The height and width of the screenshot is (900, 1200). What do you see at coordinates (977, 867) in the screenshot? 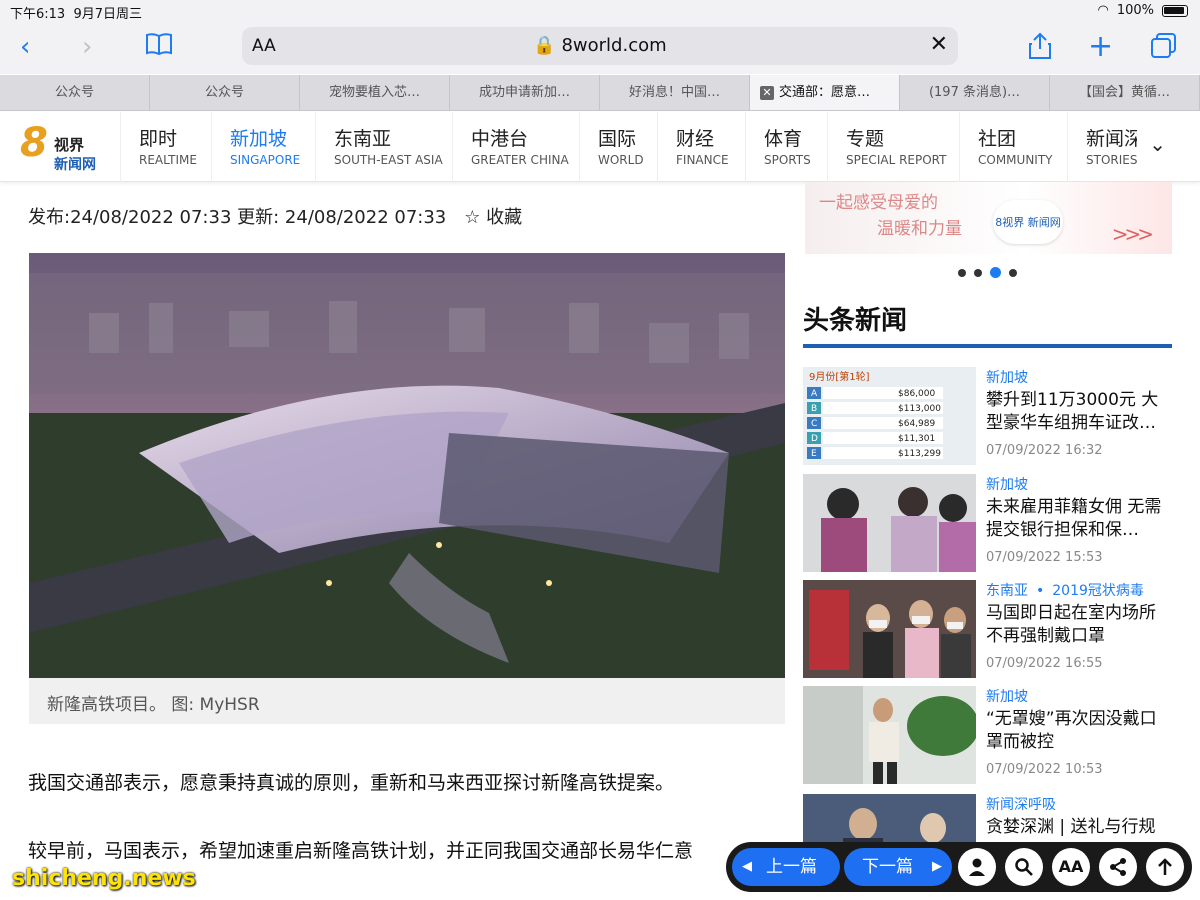
I see `user-icon` at bounding box center [977, 867].